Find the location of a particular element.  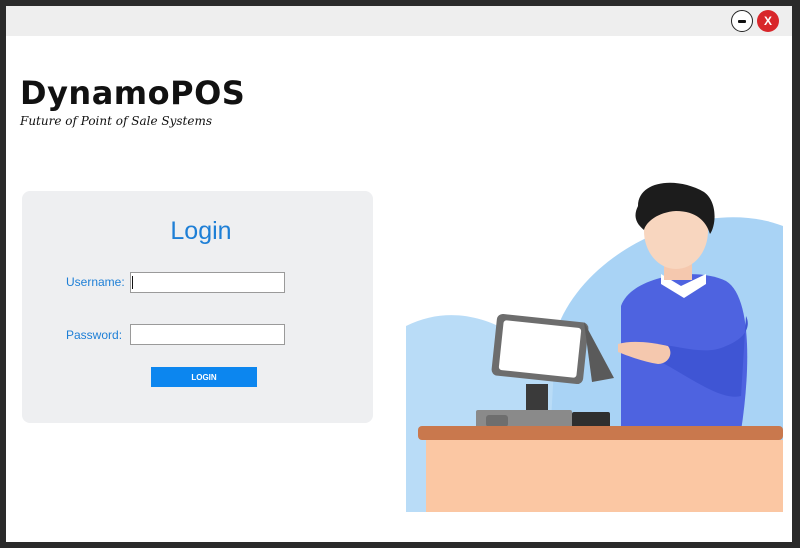

username-label: Username: is located at coordinates (95, 282).